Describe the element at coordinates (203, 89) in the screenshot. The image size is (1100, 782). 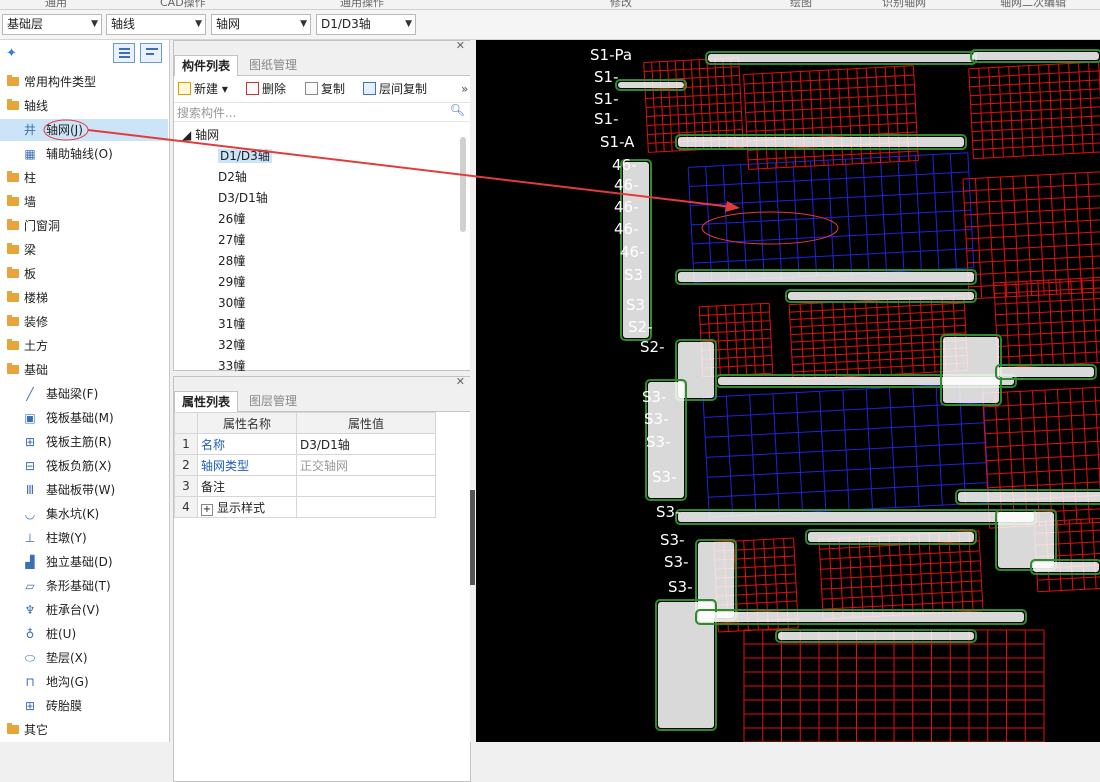
I see `new-button: 新建 ▾` at that location.